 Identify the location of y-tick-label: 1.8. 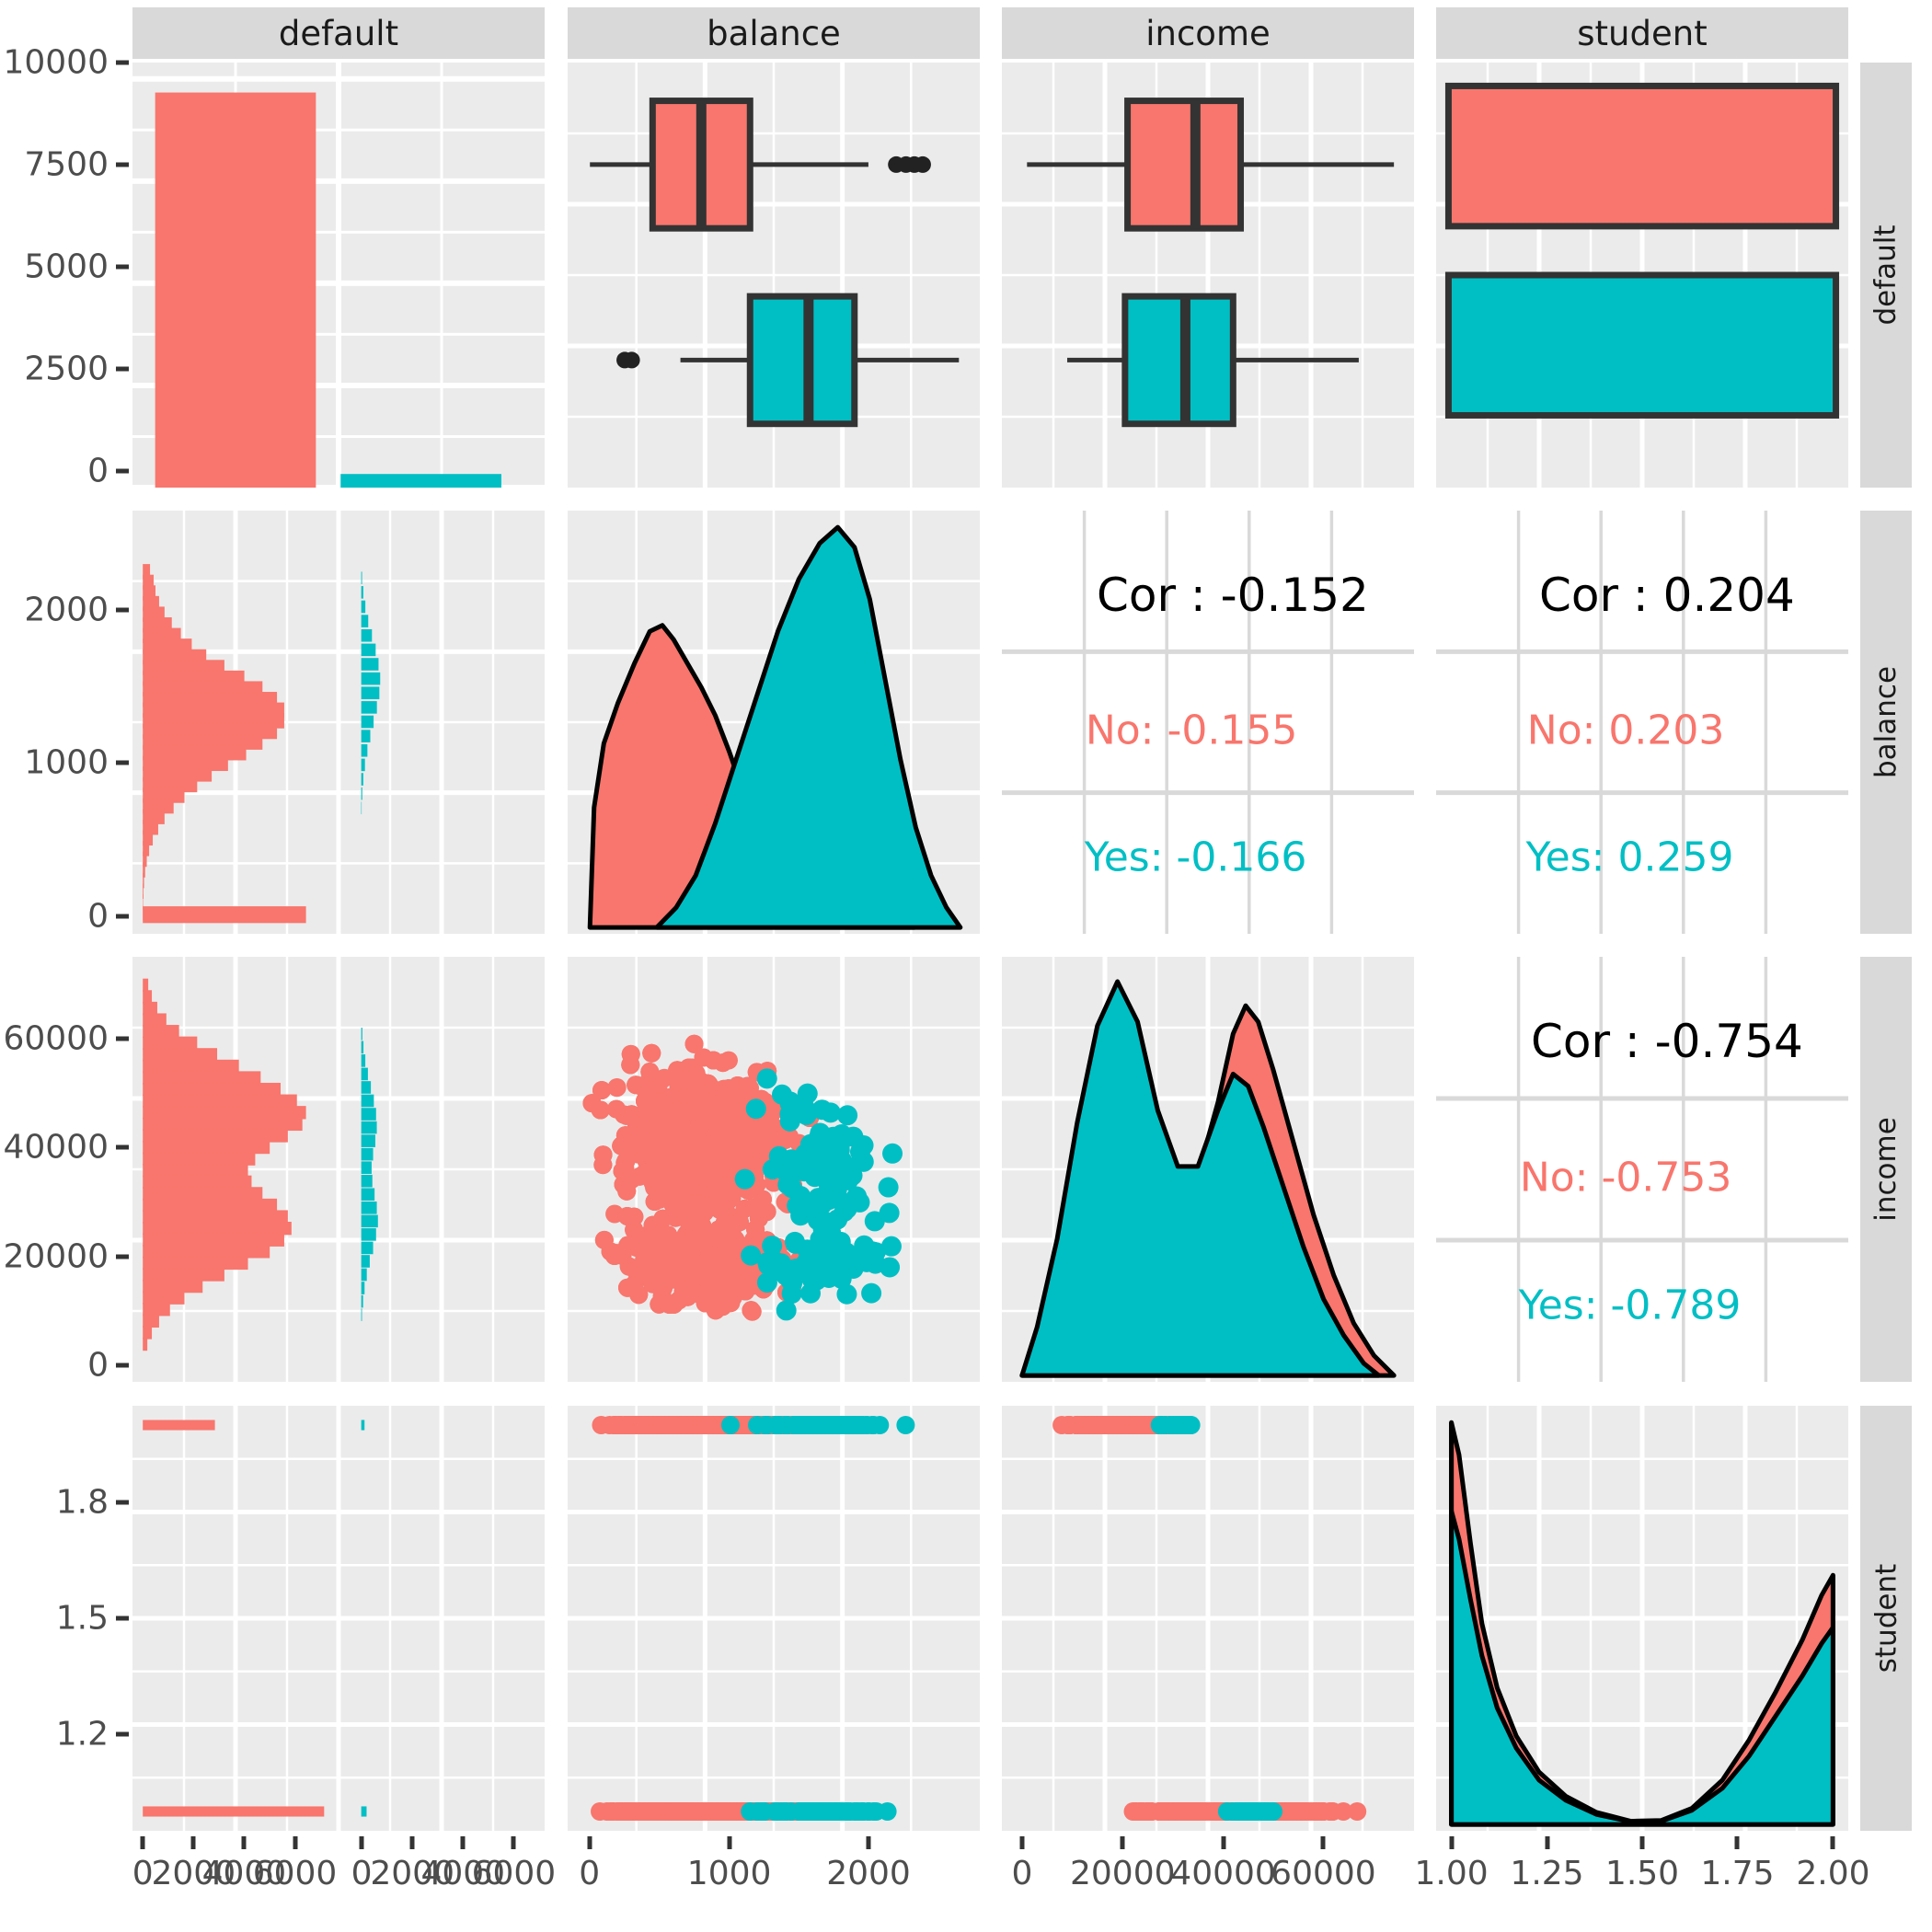
(82, 1502).